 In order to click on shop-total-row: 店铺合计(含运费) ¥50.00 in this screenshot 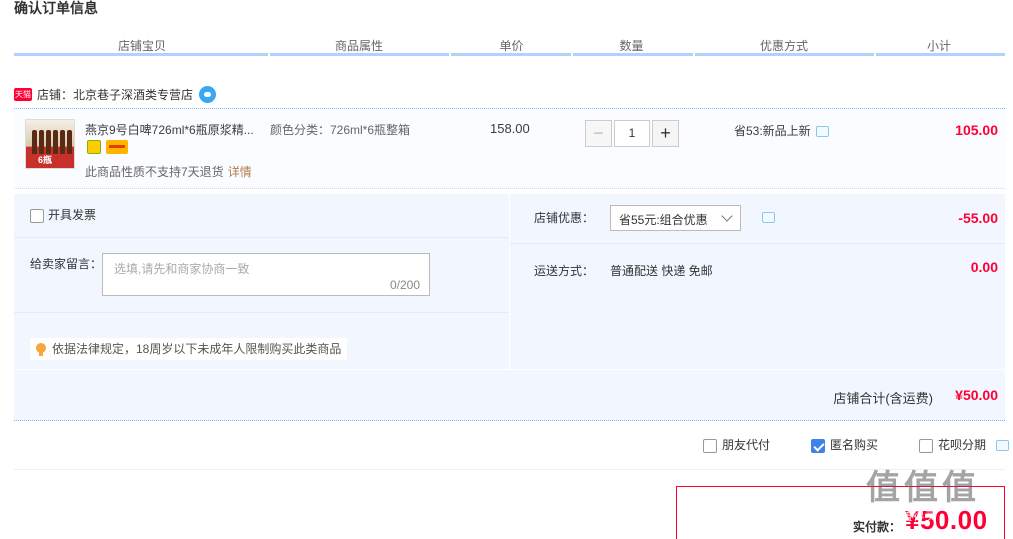, I will do `click(509, 395)`.